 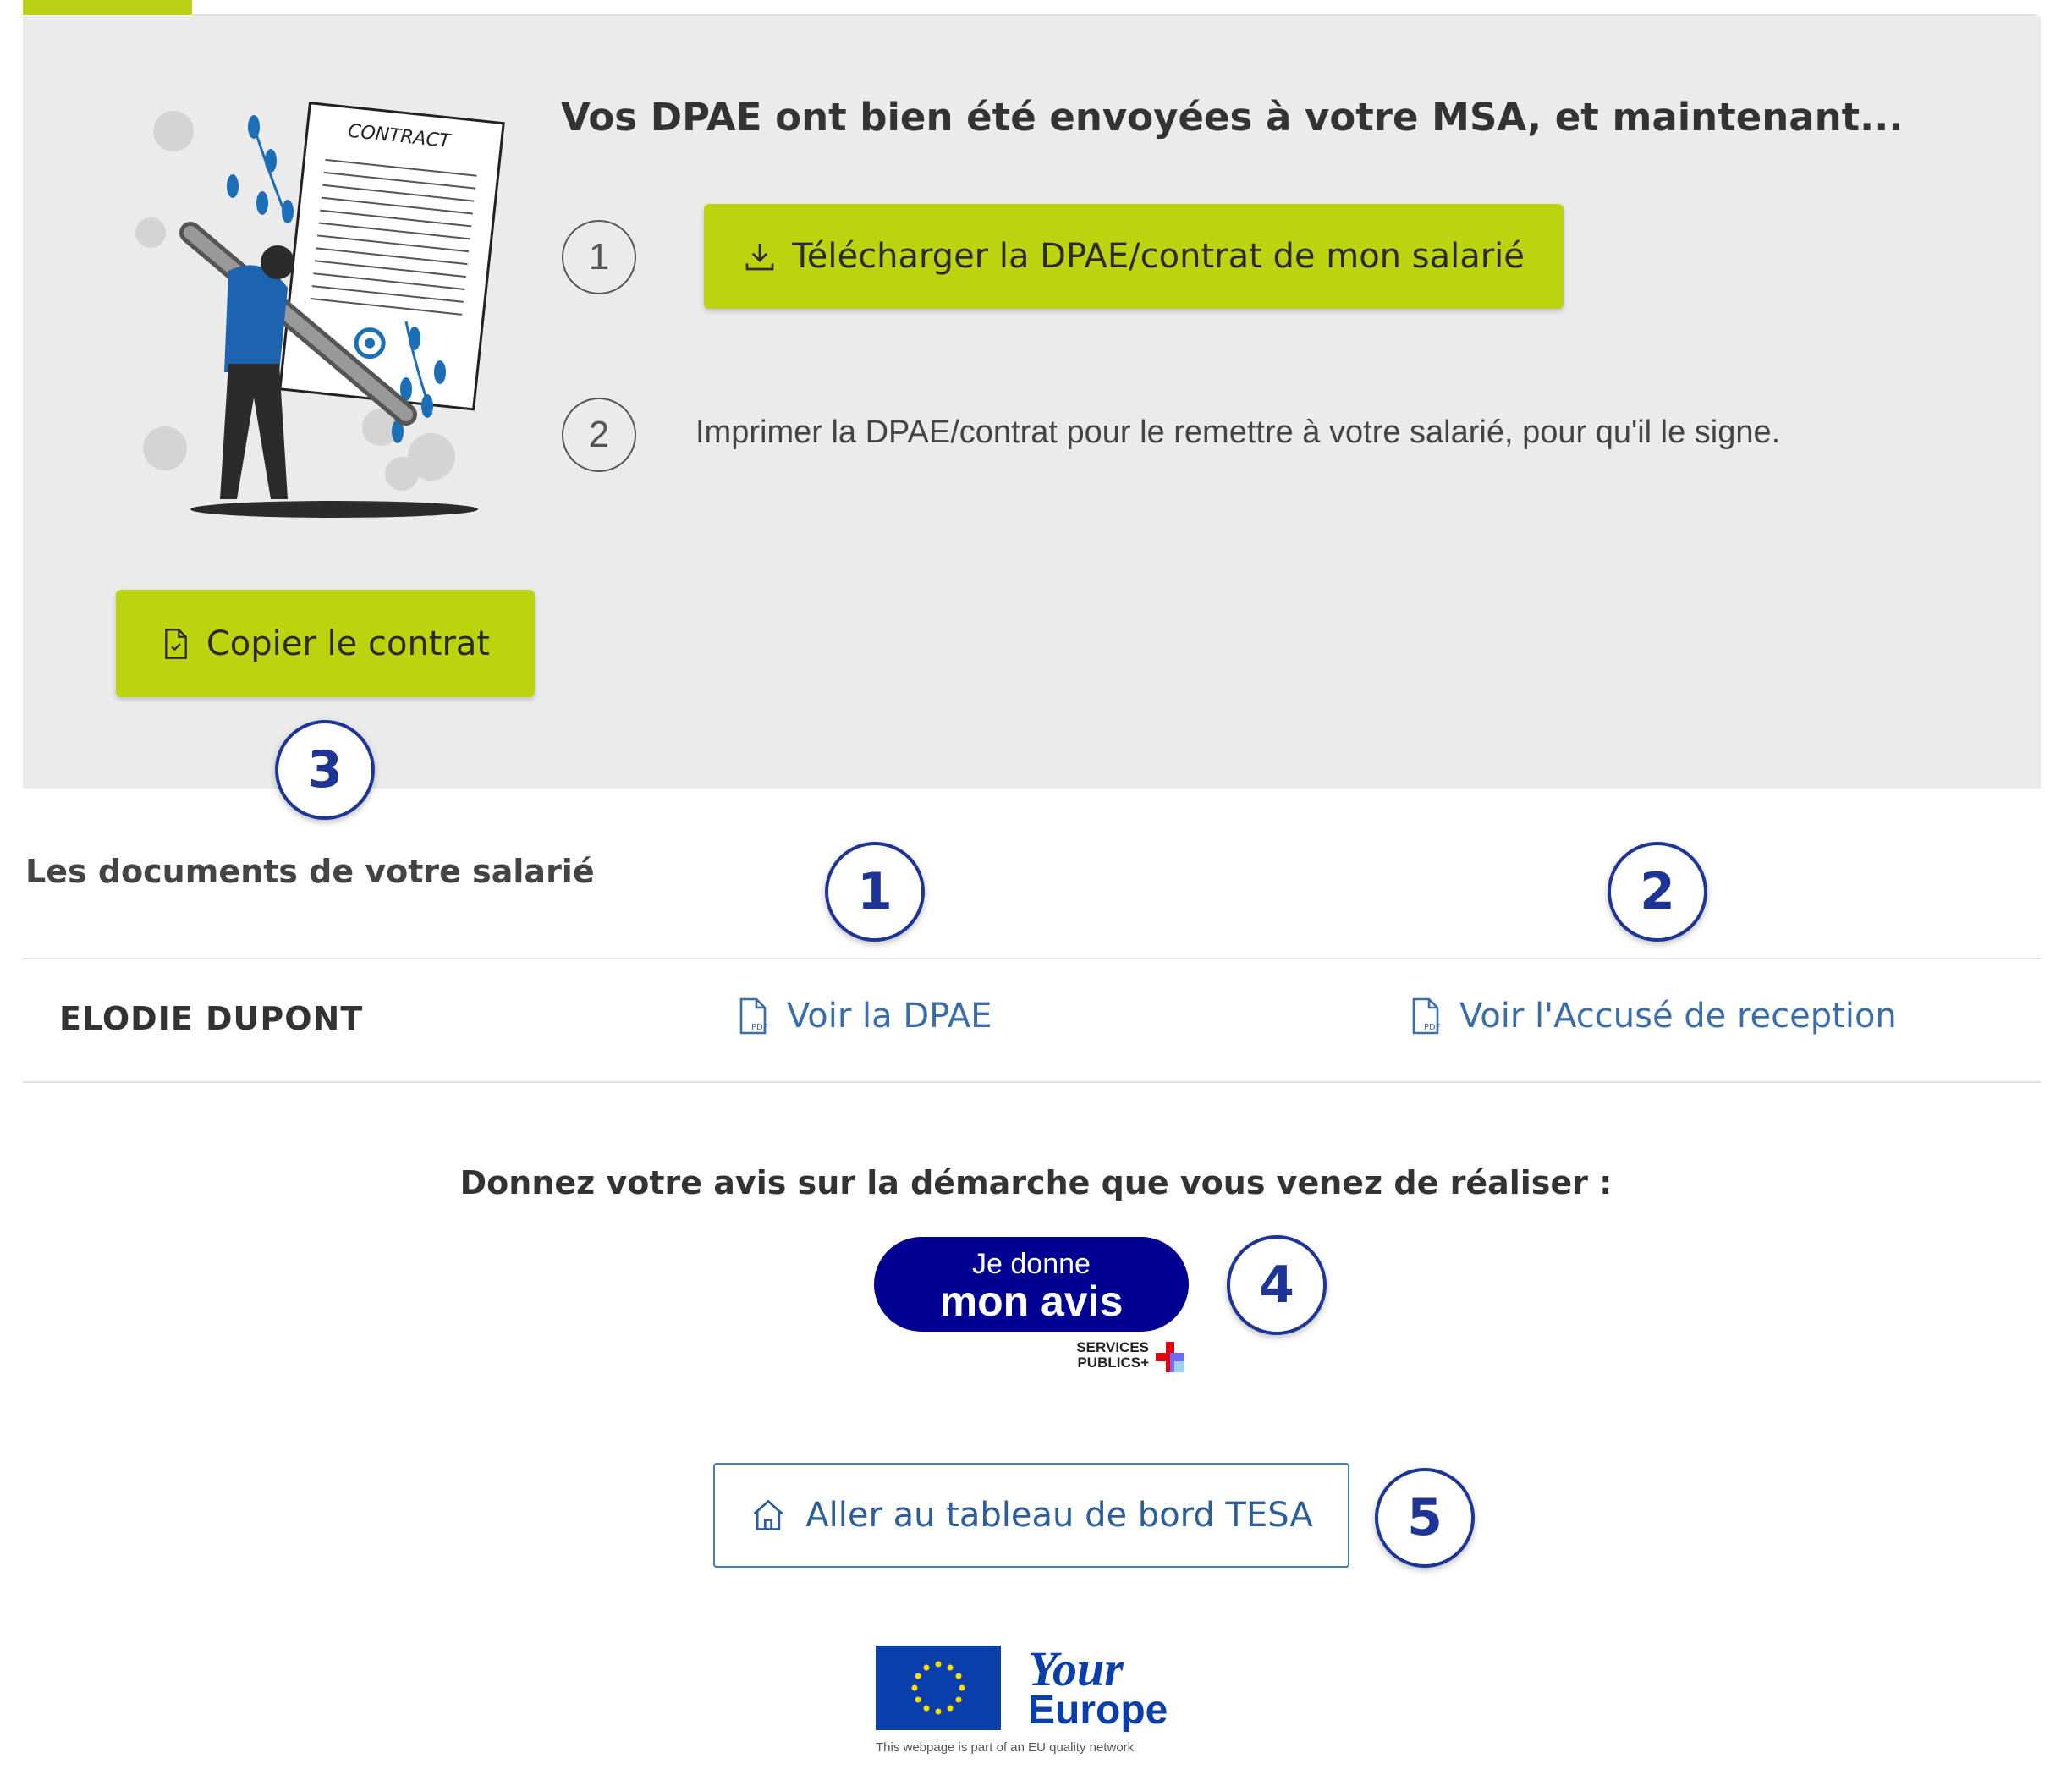 I want to click on feedback-button-line2: mon avis, so click(x=1031, y=1301).